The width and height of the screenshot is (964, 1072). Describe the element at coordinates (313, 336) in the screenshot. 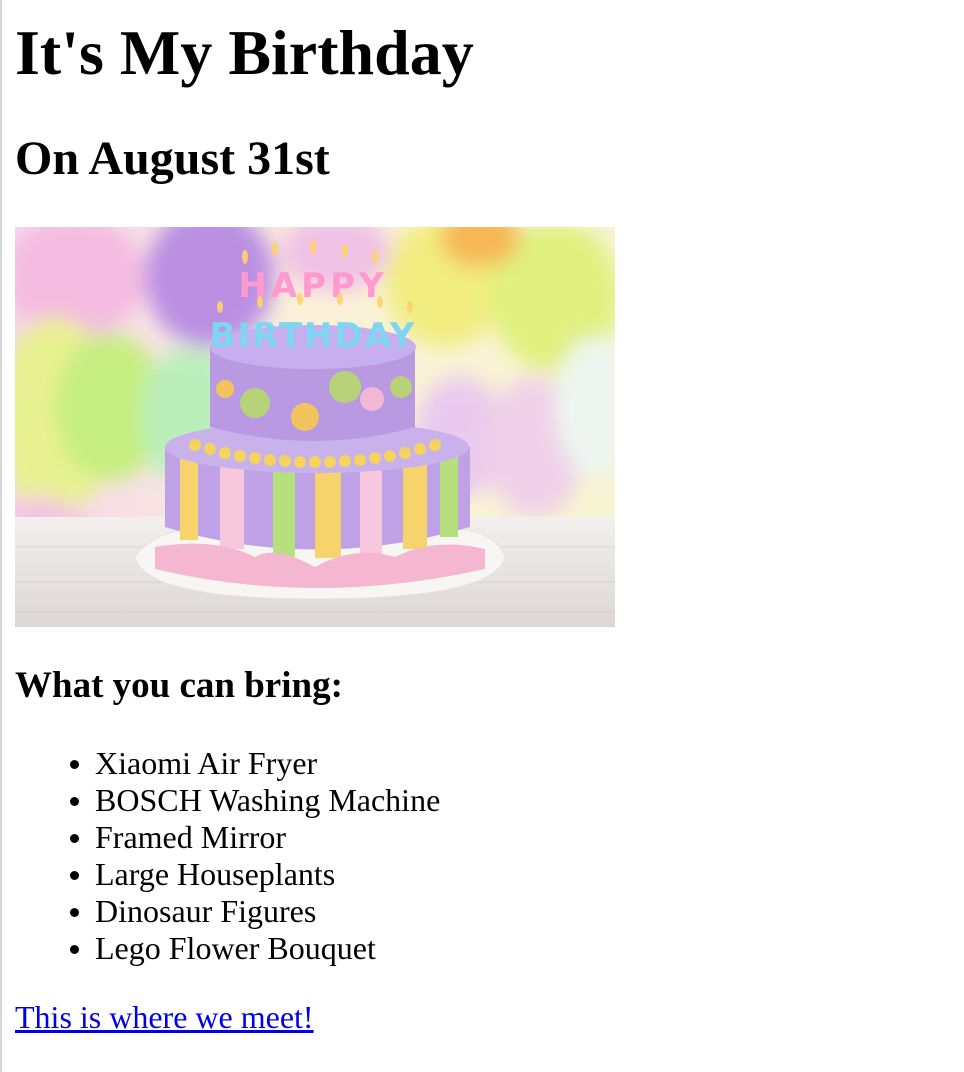

I see `svg-text: BIRTHDAY` at that location.